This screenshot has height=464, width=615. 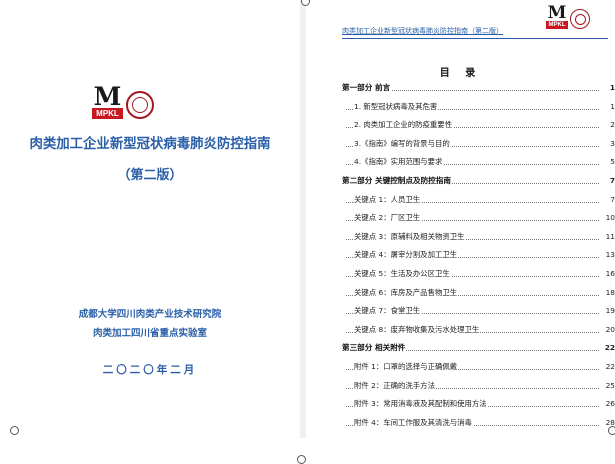 What do you see at coordinates (460, 348) in the screenshot?
I see `toc-part-row: 第三部分 相关附件 22` at bounding box center [460, 348].